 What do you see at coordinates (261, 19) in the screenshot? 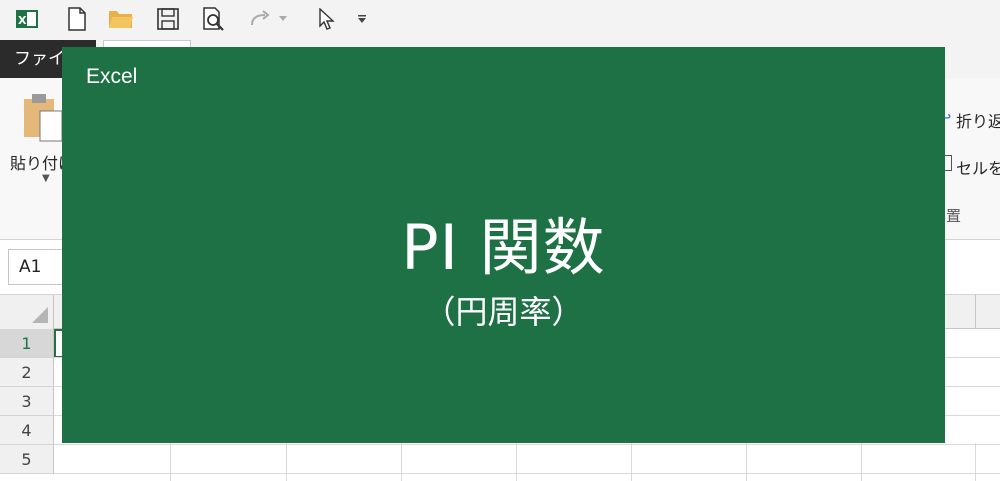
I see `redo-icon` at bounding box center [261, 19].